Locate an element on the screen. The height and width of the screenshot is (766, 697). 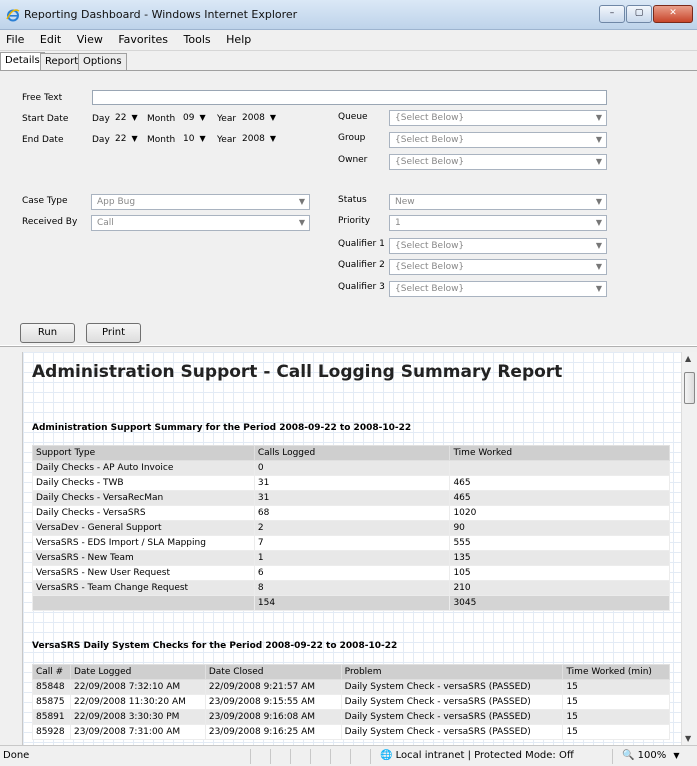
menu-bar: File Edit View Favorites Tools Help is located at coordinates (348, 40).